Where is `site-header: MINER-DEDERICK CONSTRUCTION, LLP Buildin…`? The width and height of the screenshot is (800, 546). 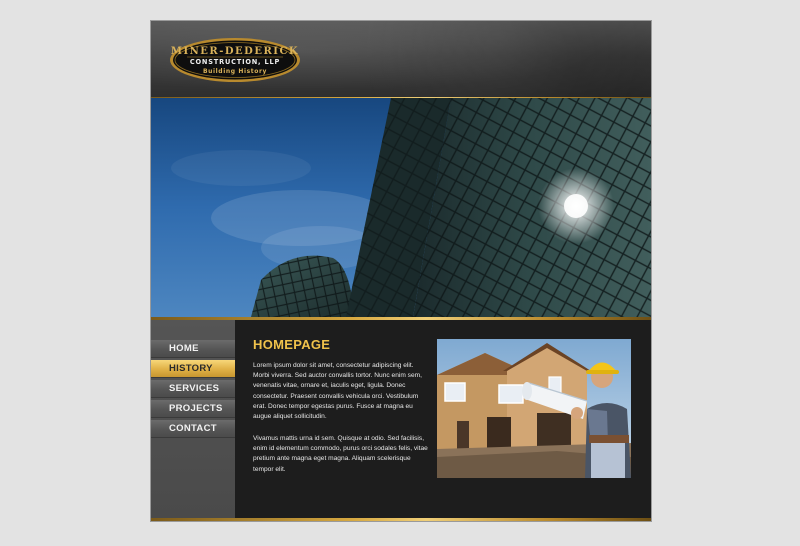
site-header: MINER-DEDERICK CONSTRUCTION, LLP Buildin… is located at coordinates (401, 59).